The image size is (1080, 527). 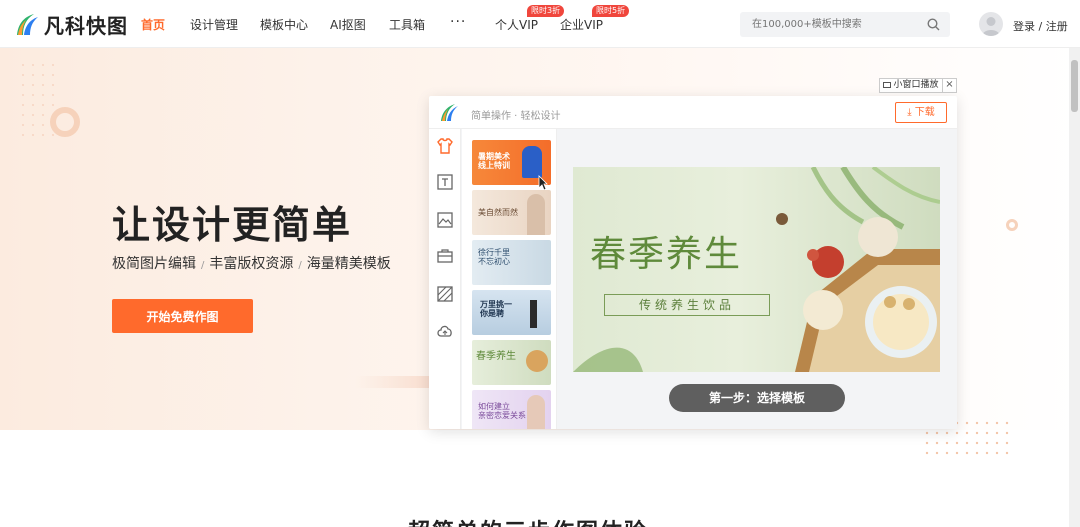 I want to click on template-thumb: 美自然而然, so click(x=511, y=212).